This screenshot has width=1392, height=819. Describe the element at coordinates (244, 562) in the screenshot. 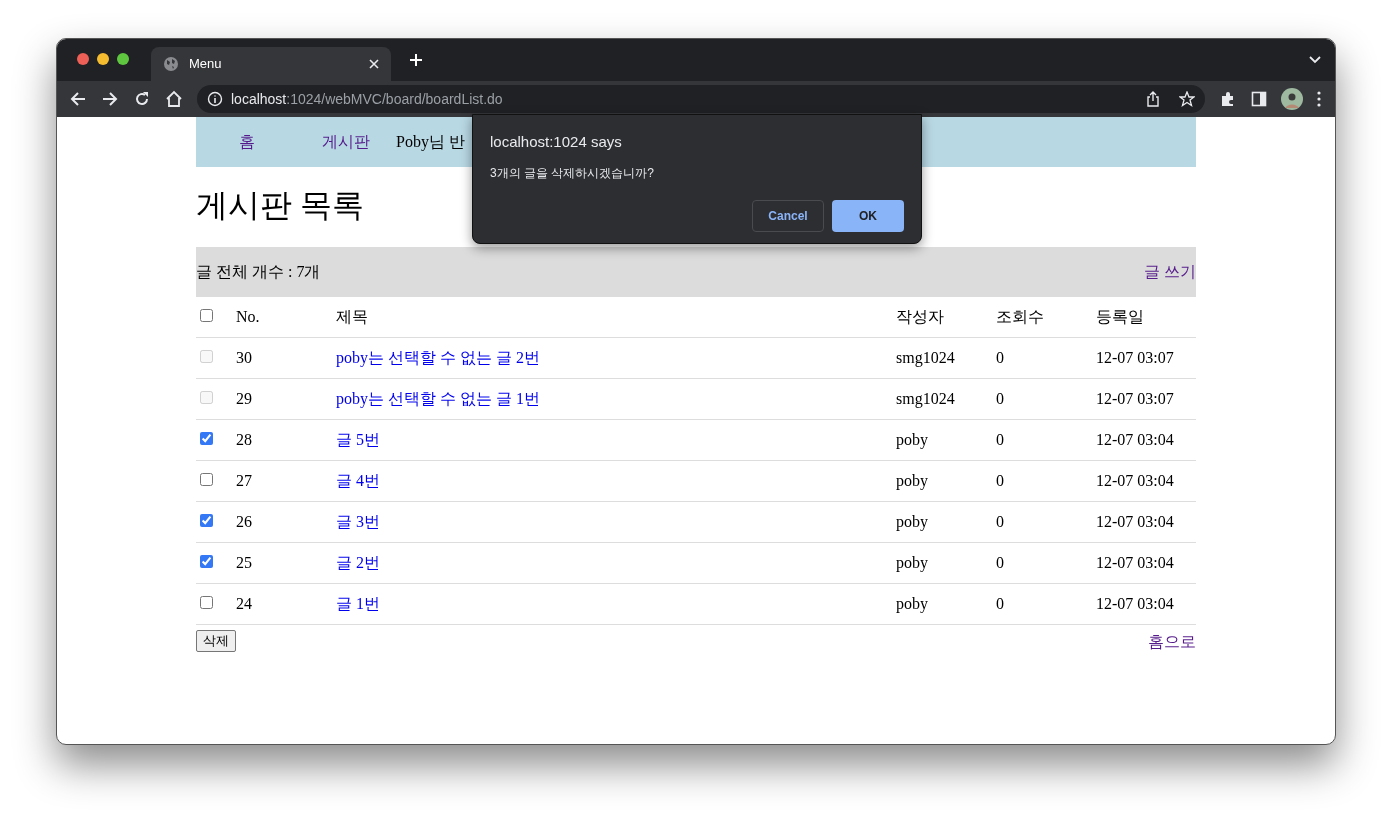

I see `table-cell: 25` at that location.